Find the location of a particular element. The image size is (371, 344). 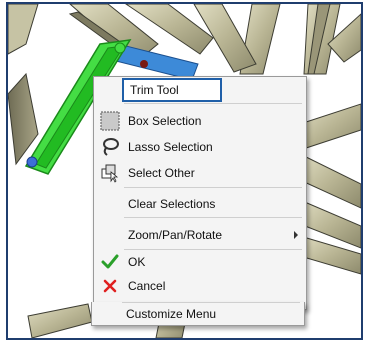

menu-item-label: OK is located at coordinates (137, 262).